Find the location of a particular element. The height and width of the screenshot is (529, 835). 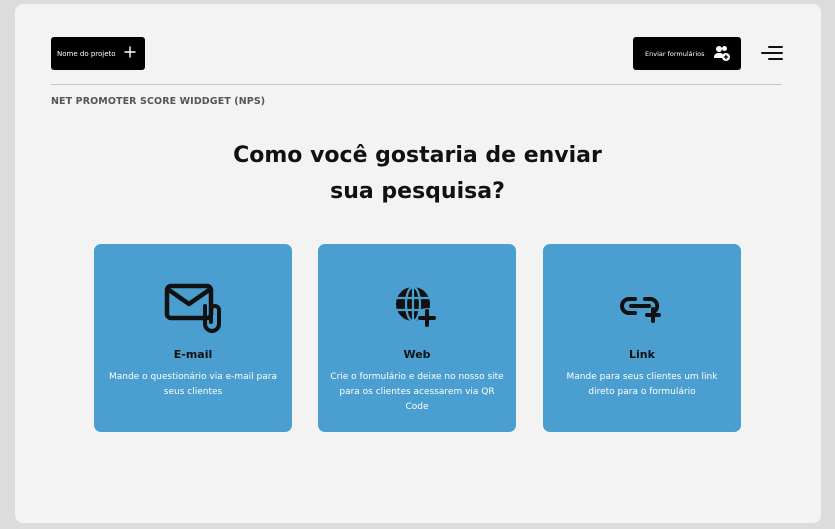

project-name-button: Nome do projeto is located at coordinates (98, 53).